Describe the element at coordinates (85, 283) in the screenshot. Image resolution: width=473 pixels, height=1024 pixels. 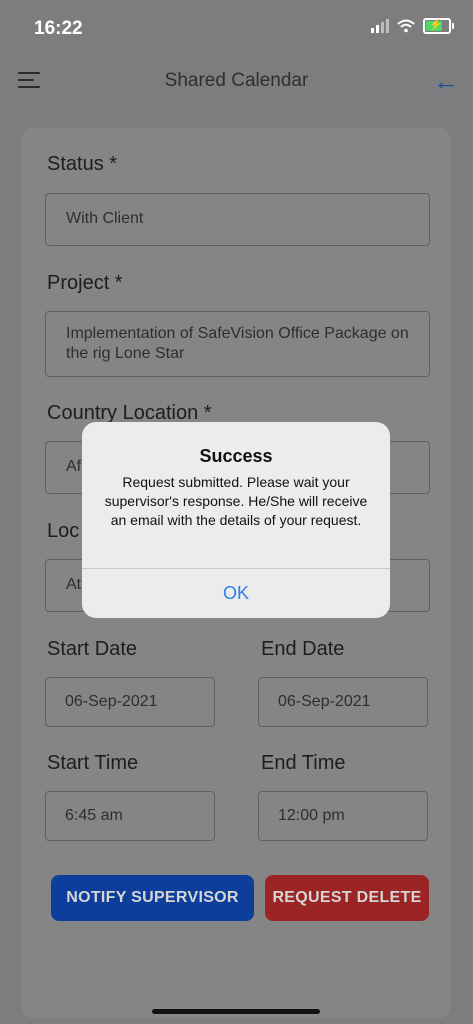
I see `project-label: Project *` at that location.